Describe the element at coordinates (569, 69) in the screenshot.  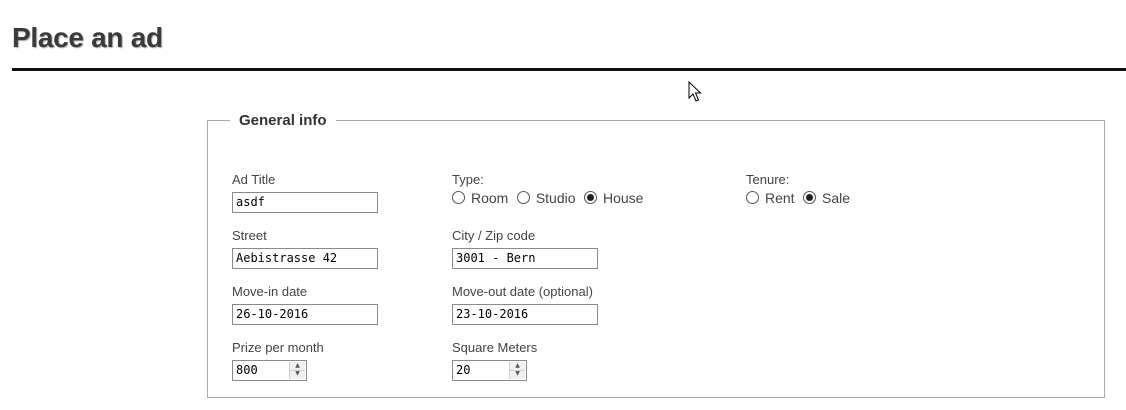
I see `title-divider` at that location.